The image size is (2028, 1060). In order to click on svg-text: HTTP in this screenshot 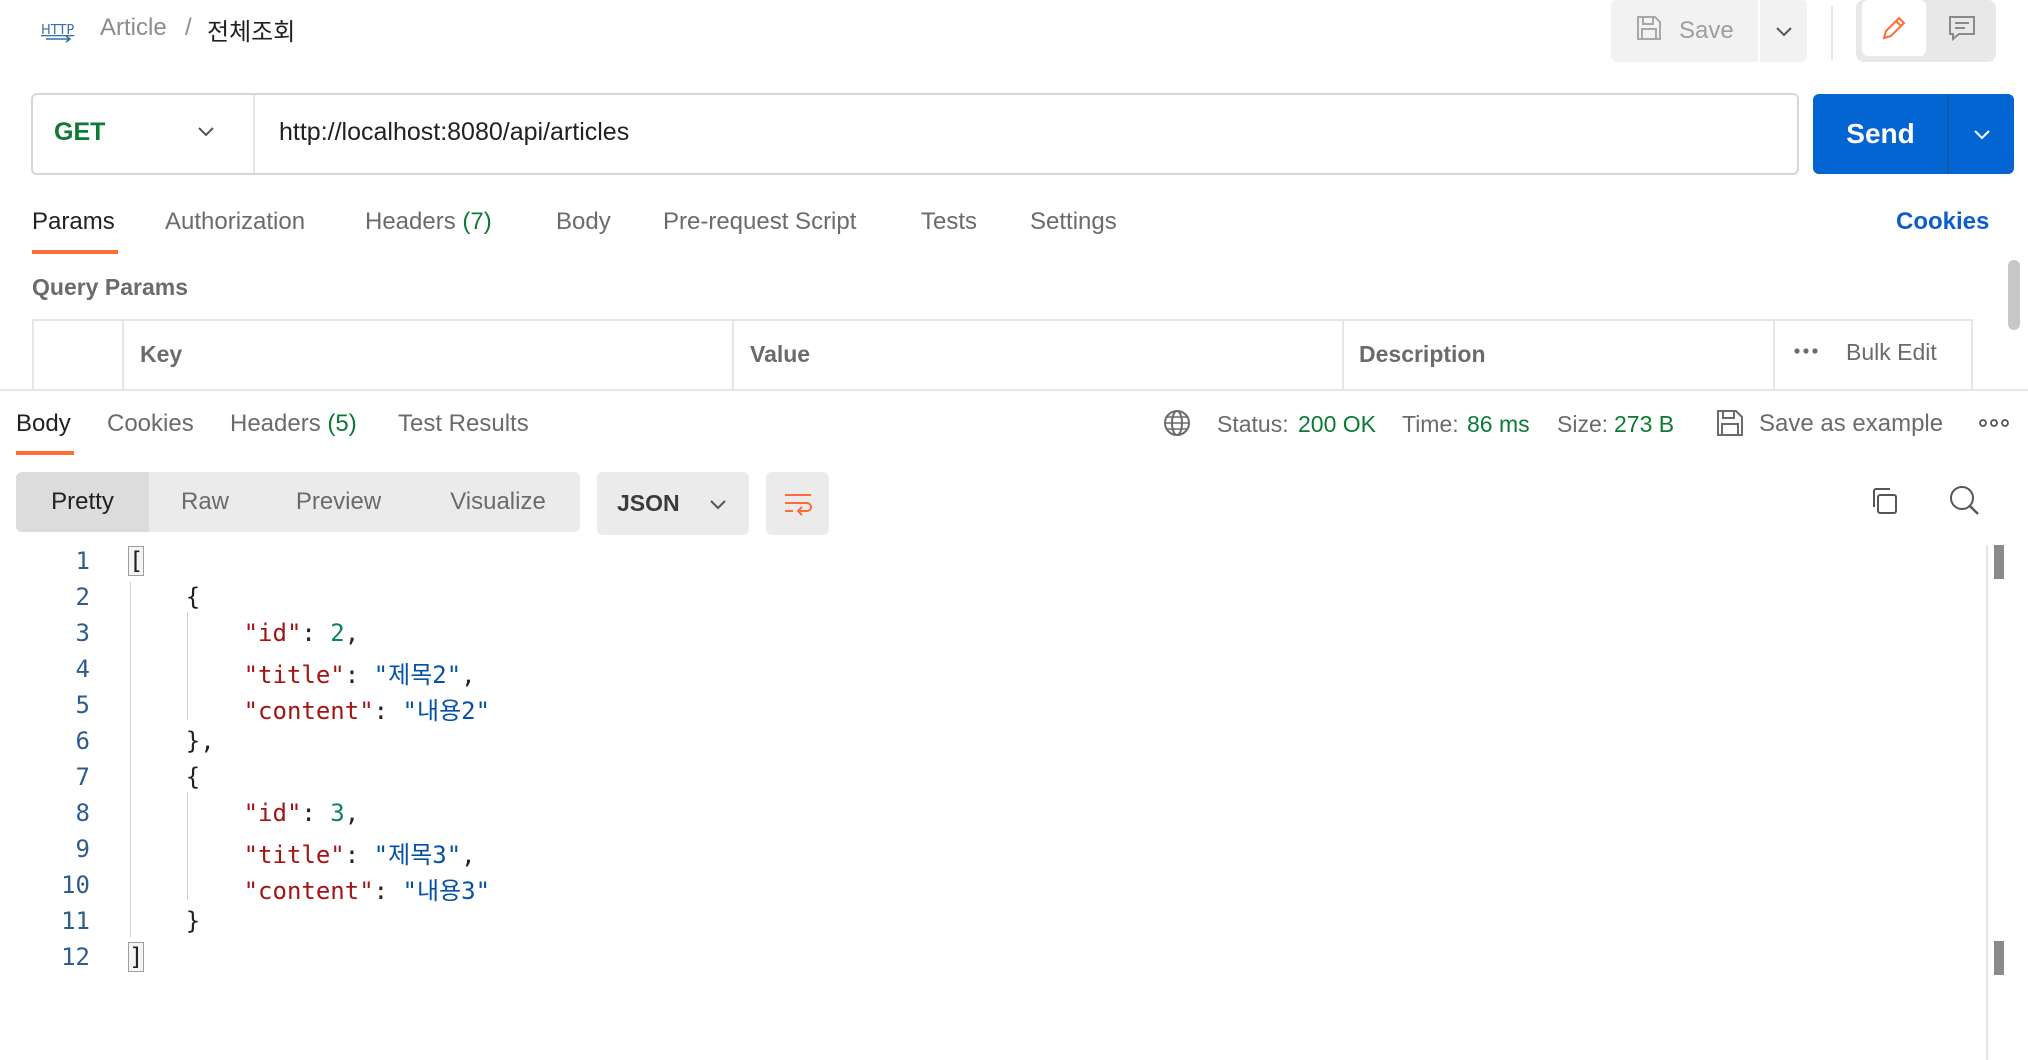, I will do `click(57, 30)`.